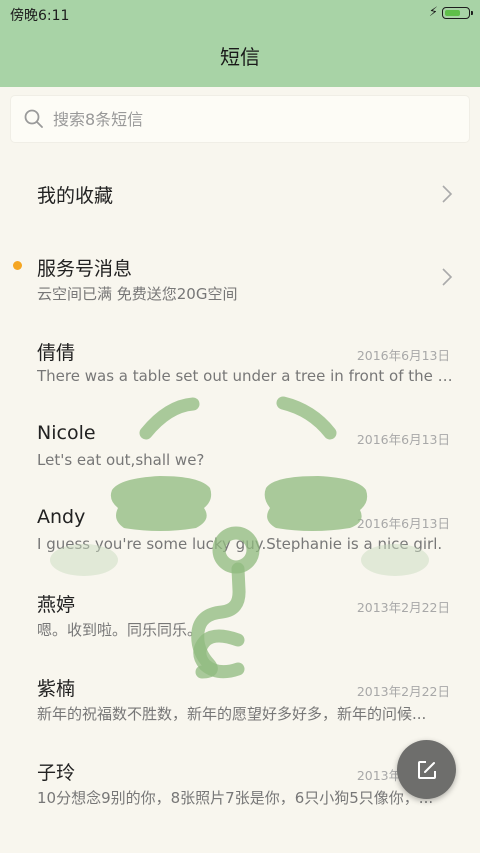 The width and height of the screenshot is (480, 853). Describe the element at coordinates (253, 119) in the screenshot. I see `search-input` at that location.